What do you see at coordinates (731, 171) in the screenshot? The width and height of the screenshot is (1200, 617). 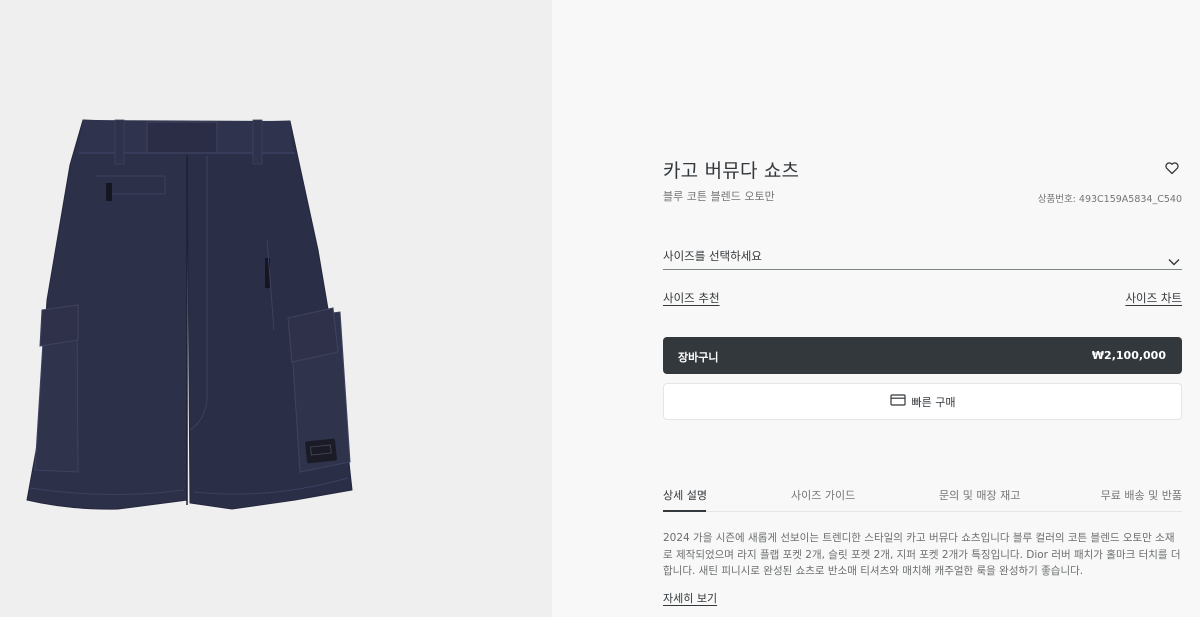 I see `product-title: 카고 버뮤다 쇼츠` at bounding box center [731, 171].